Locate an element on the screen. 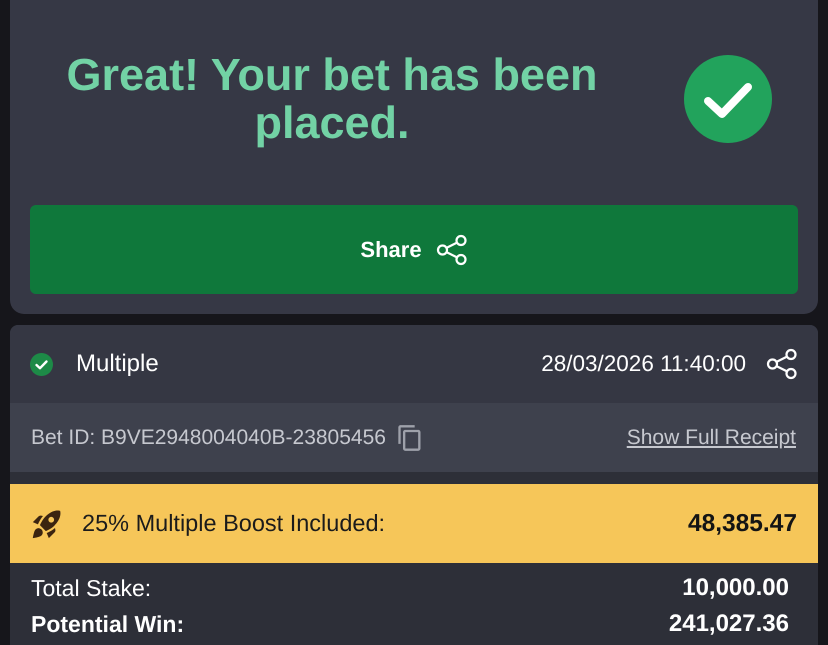  placed-date: 28/03/2026 11:40:00 is located at coordinates (643, 364).